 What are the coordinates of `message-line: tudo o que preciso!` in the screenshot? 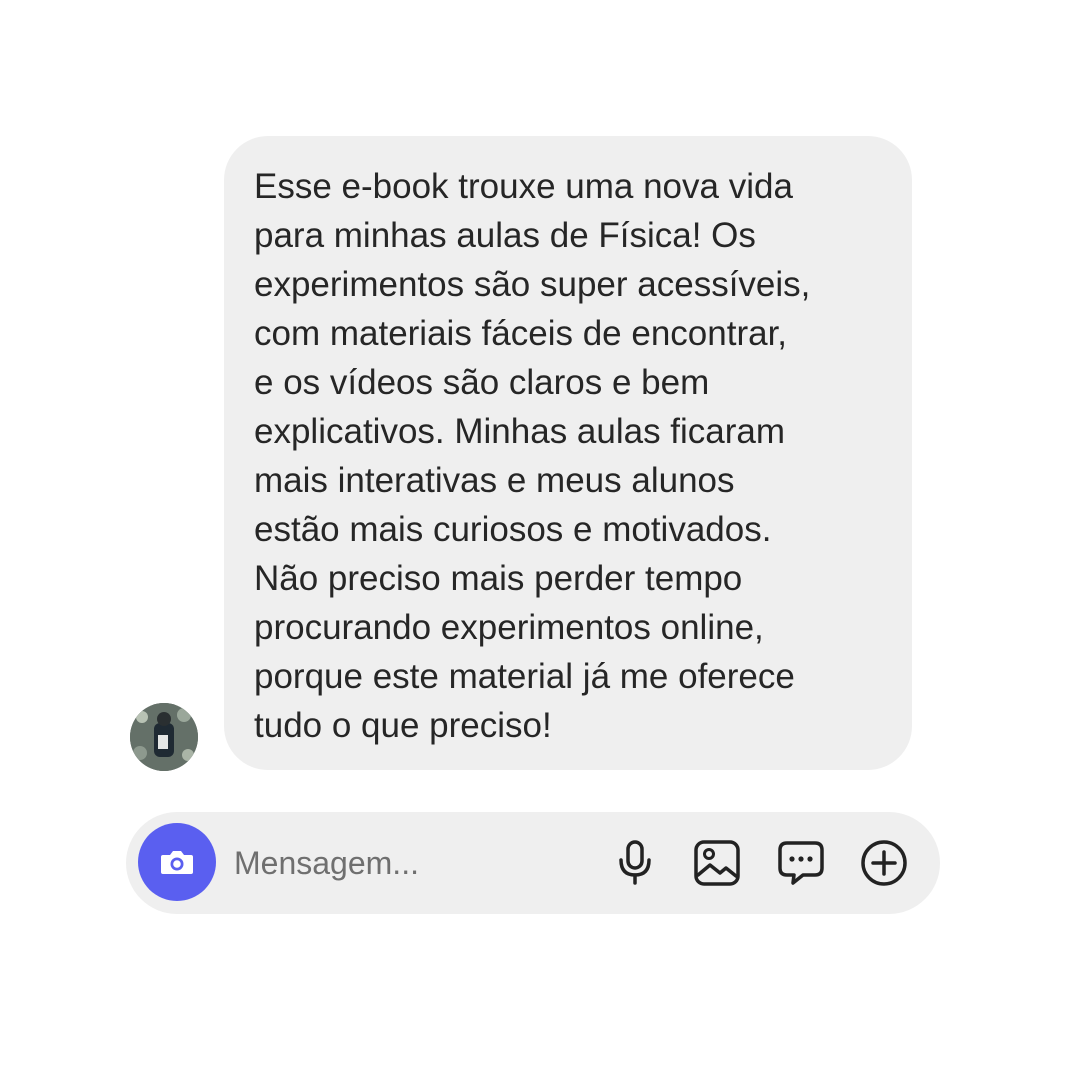 It's located at (403, 725).